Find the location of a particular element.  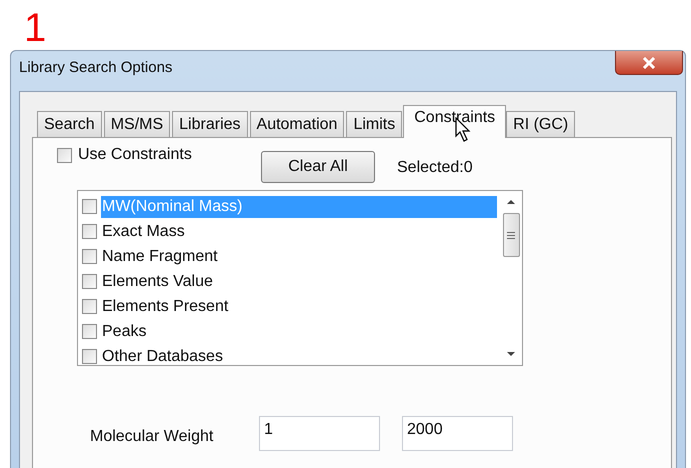

scroll-thumb is located at coordinates (511, 235).